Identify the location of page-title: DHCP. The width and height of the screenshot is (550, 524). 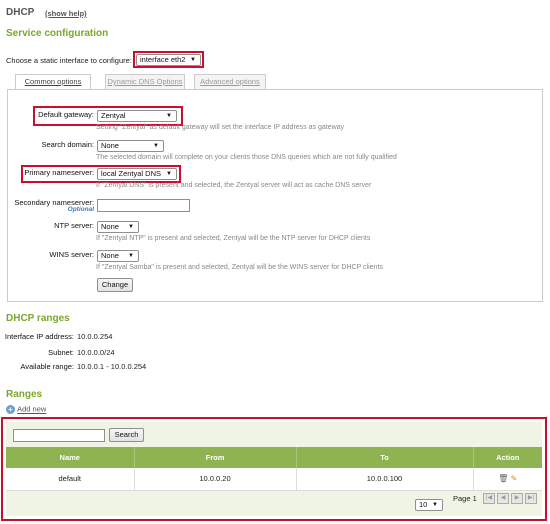
(20, 12).